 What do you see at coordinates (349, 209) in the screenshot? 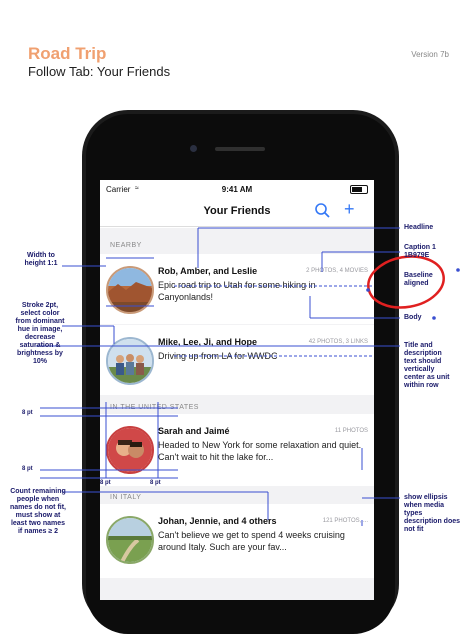
I see `add-friend-button: +` at bounding box center [349, 209].